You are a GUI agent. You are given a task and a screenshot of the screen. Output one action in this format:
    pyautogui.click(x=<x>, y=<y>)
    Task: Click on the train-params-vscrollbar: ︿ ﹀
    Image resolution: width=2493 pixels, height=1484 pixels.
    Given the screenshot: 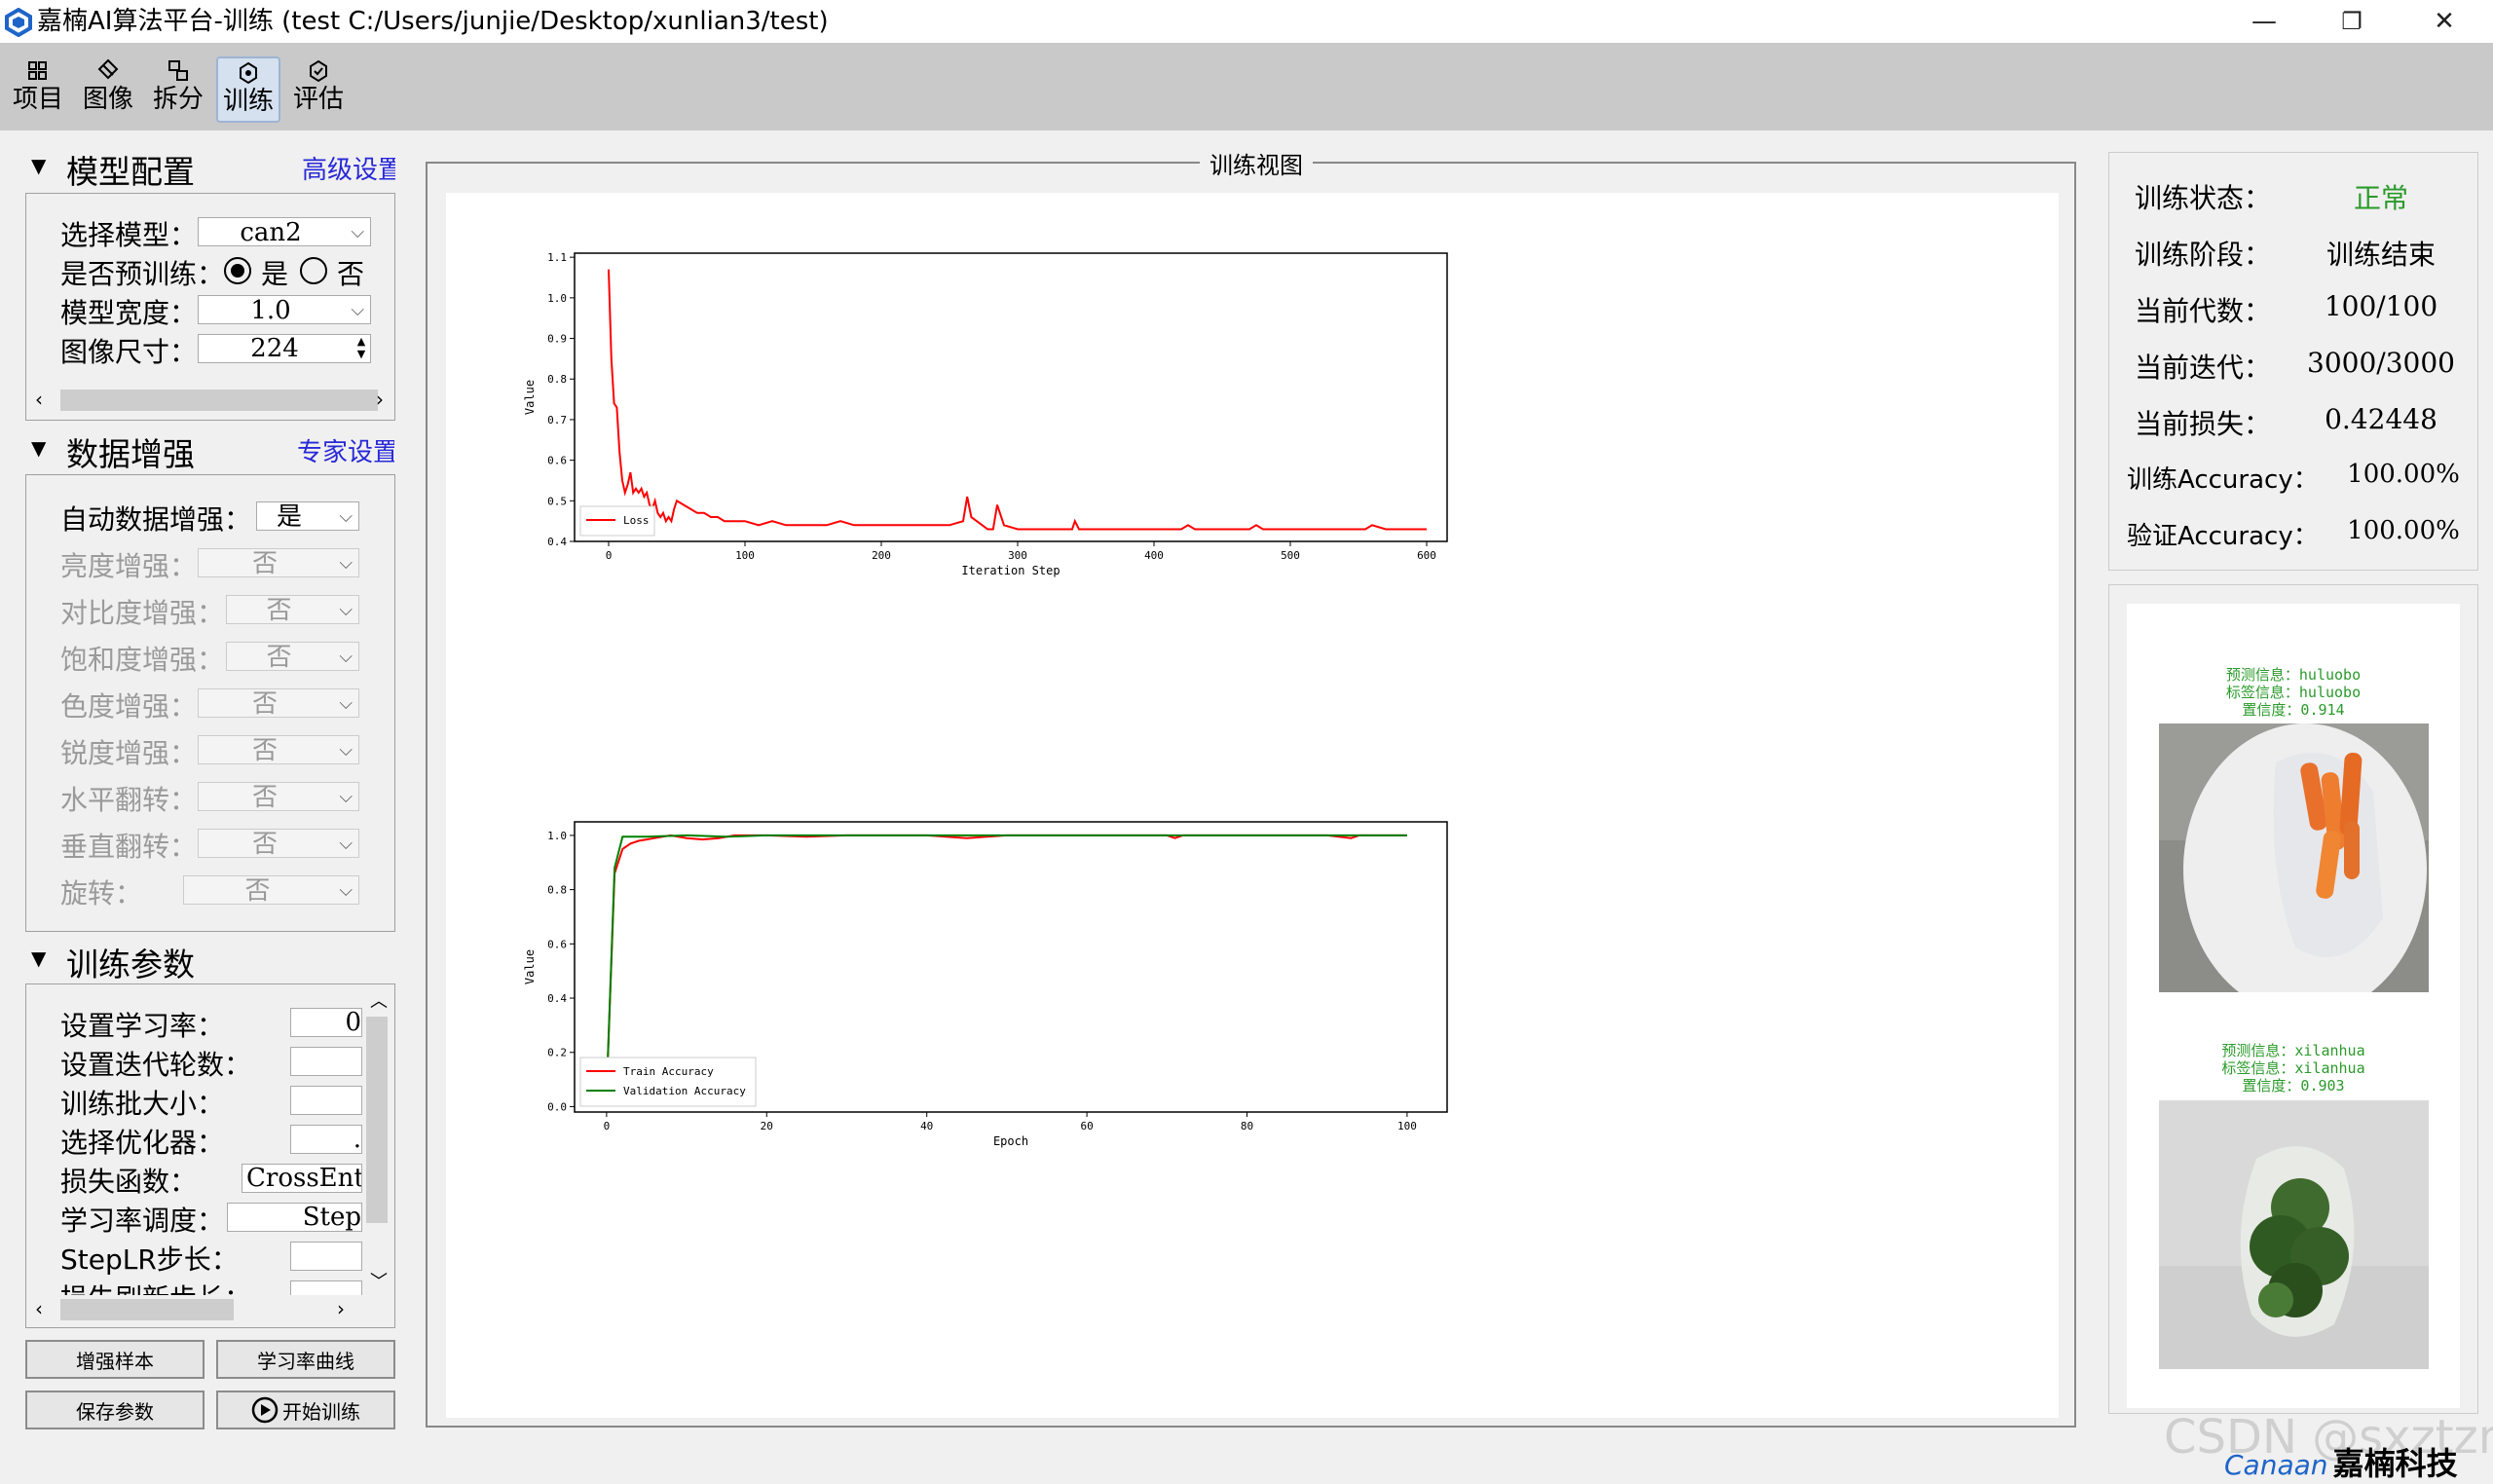 What is the action you would take?
    pyautogui.click(x=377, y=1141)
    